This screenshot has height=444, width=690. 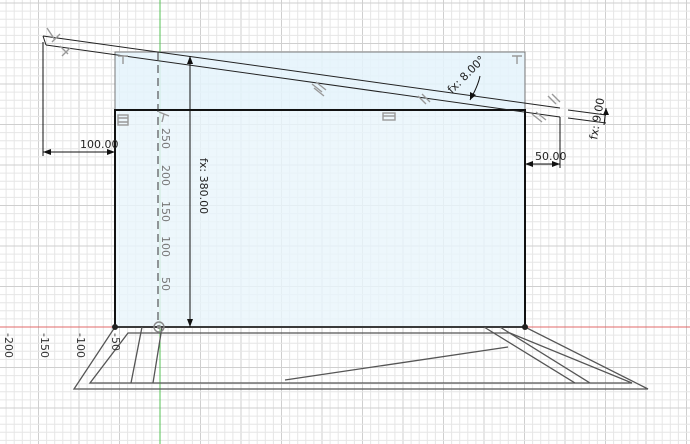 I want to click on horizontal-ruler: -200 -150 -100 -50, so click(x=62, y=345).